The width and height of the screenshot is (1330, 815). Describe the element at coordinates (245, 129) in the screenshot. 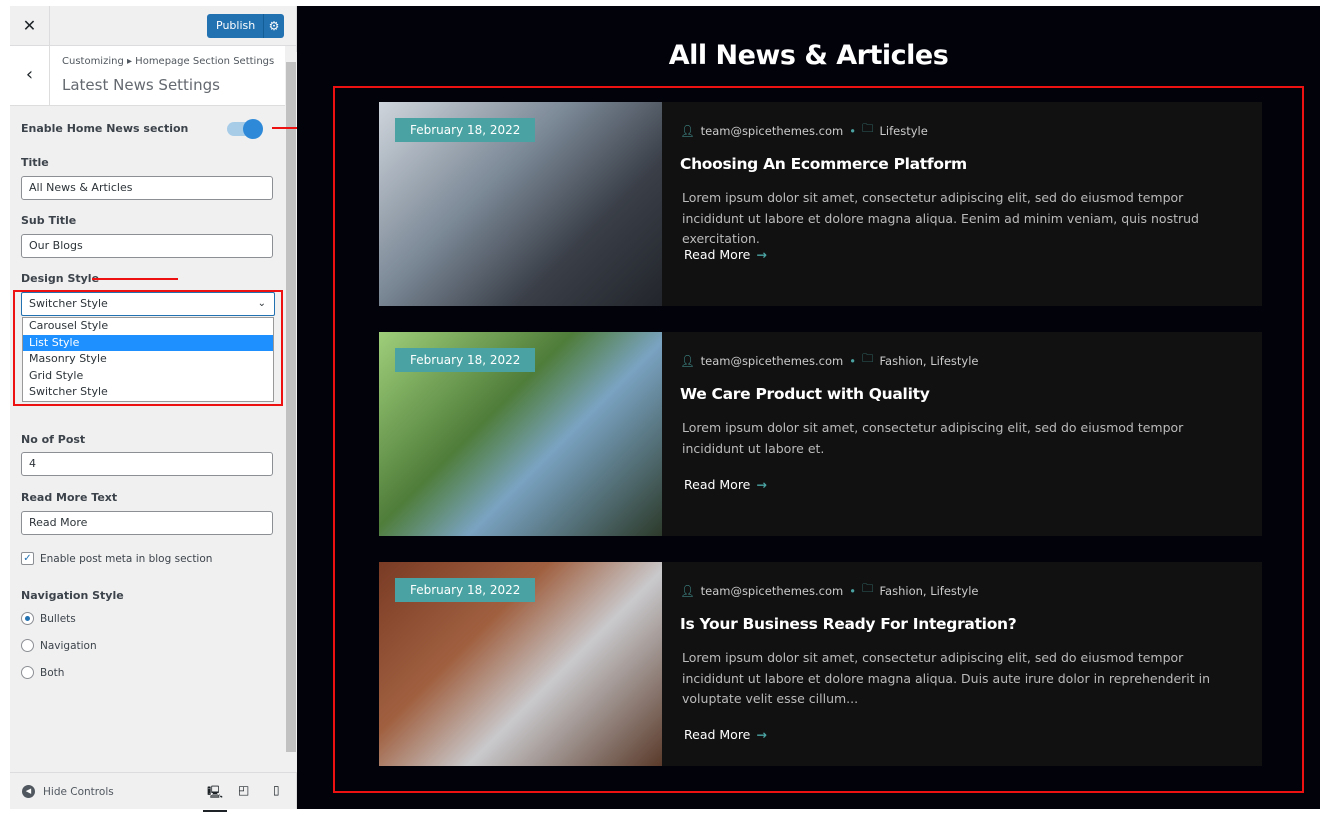

I see `enable-news-toggle` at that location.